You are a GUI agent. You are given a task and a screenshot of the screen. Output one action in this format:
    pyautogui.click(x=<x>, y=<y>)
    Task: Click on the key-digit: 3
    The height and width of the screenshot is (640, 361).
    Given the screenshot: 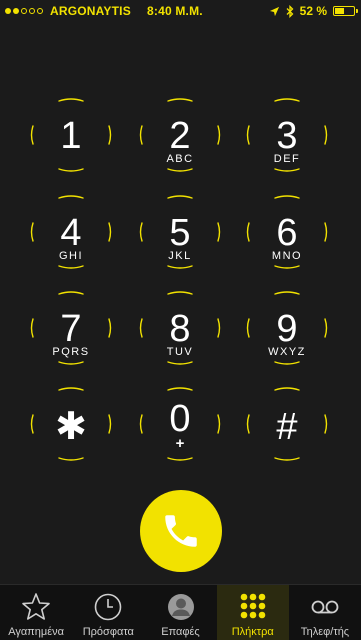 What is the action you would take?
    pyautogui.click(x=287, y=136)
    